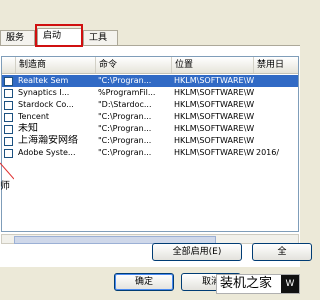  What do you see at coordinates (9, 65) in the screenshot?
I see `header-checkbox-col` at bounding box center [9, 65].